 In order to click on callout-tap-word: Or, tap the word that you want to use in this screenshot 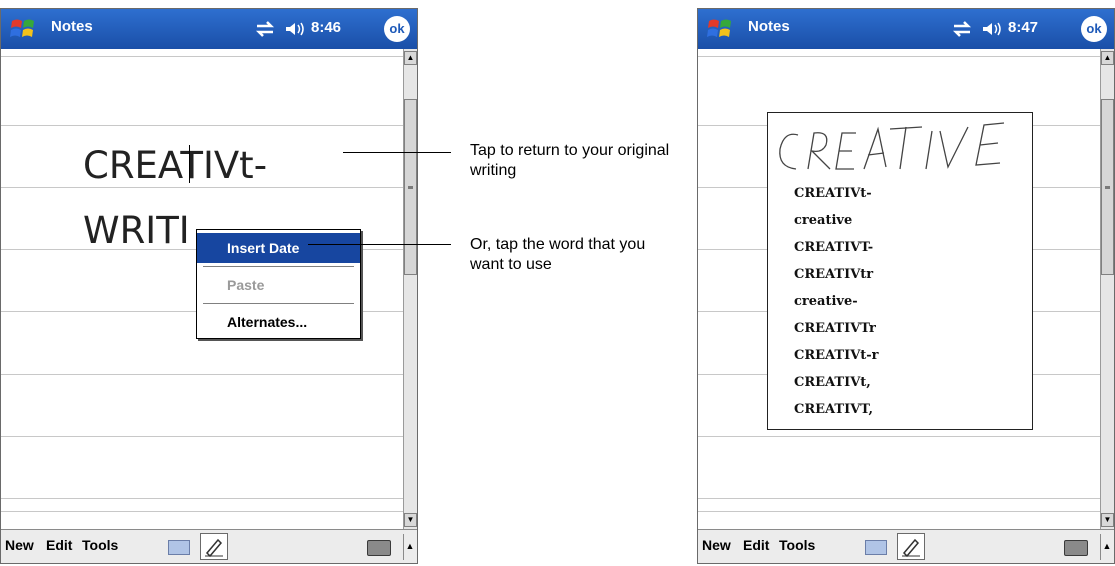, I will do `click(558, 254)`.